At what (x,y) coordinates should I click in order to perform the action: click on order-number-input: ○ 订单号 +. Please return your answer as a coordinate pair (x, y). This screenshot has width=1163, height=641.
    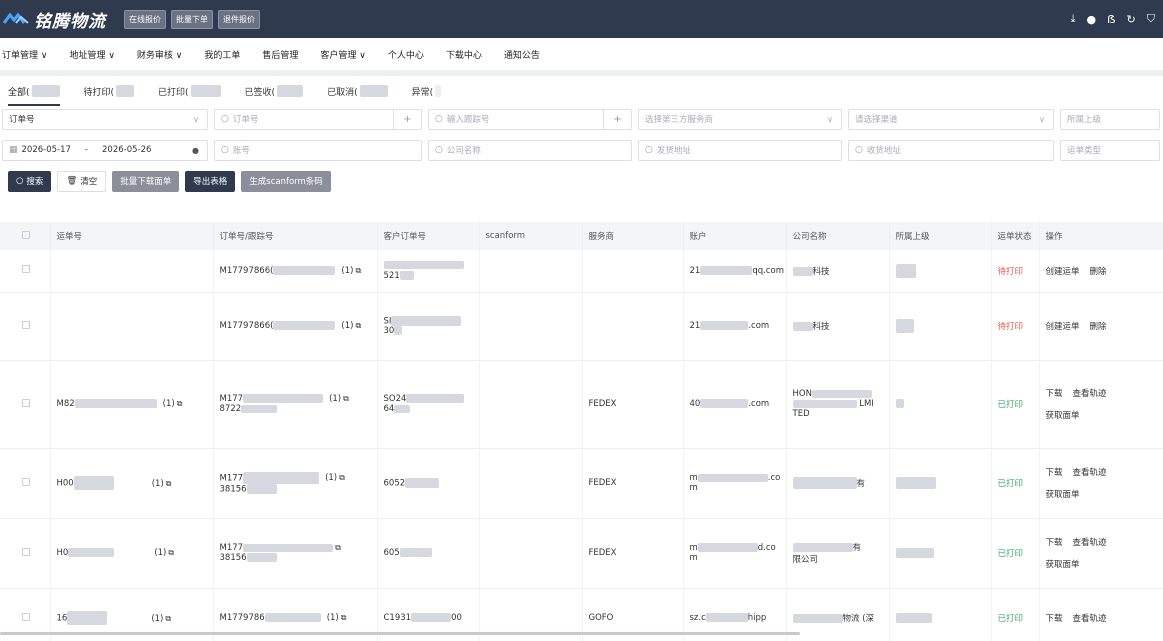
    Looking at the image, I should click on (318, 119).